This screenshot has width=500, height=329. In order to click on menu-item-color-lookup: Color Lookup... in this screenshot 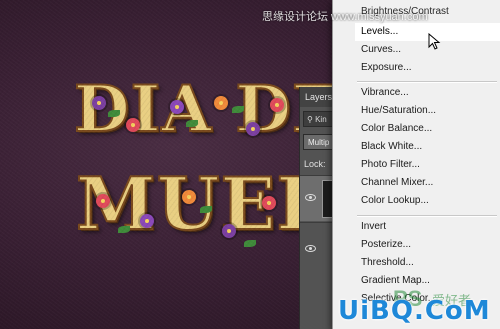, I will do `click(427, 201)`.